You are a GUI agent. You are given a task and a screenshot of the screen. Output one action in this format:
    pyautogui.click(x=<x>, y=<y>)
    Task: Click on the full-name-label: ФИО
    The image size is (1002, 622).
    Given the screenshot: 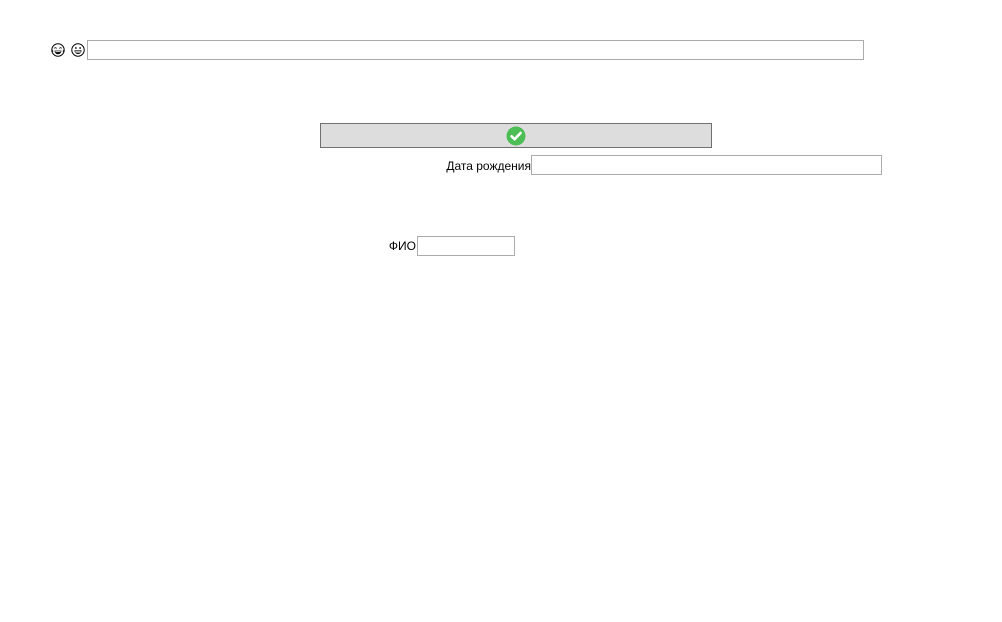 What is the action you would take?
    pyautogui.click(x=402, y=246)
    